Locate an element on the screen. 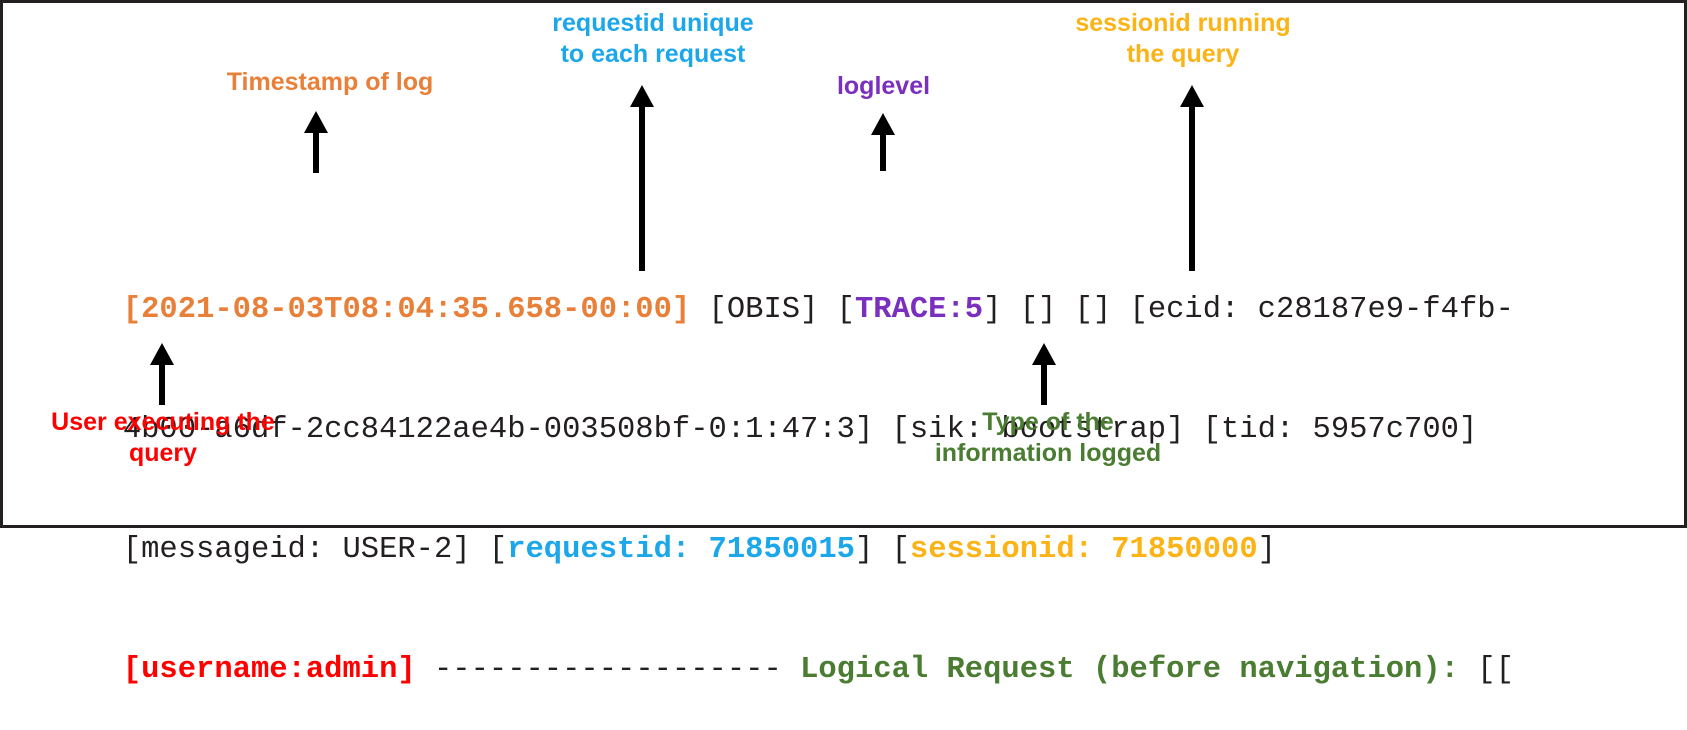  annotation-logtype-label: Type of the information logged is located at coordinates (1048, 437).